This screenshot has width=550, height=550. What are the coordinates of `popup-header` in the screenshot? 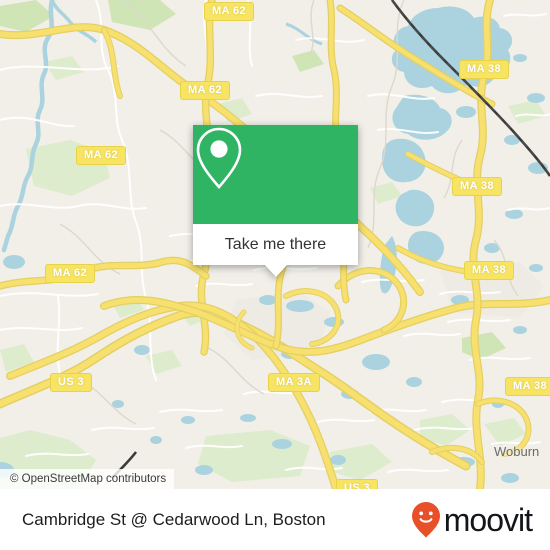 It's located at (275, 174).